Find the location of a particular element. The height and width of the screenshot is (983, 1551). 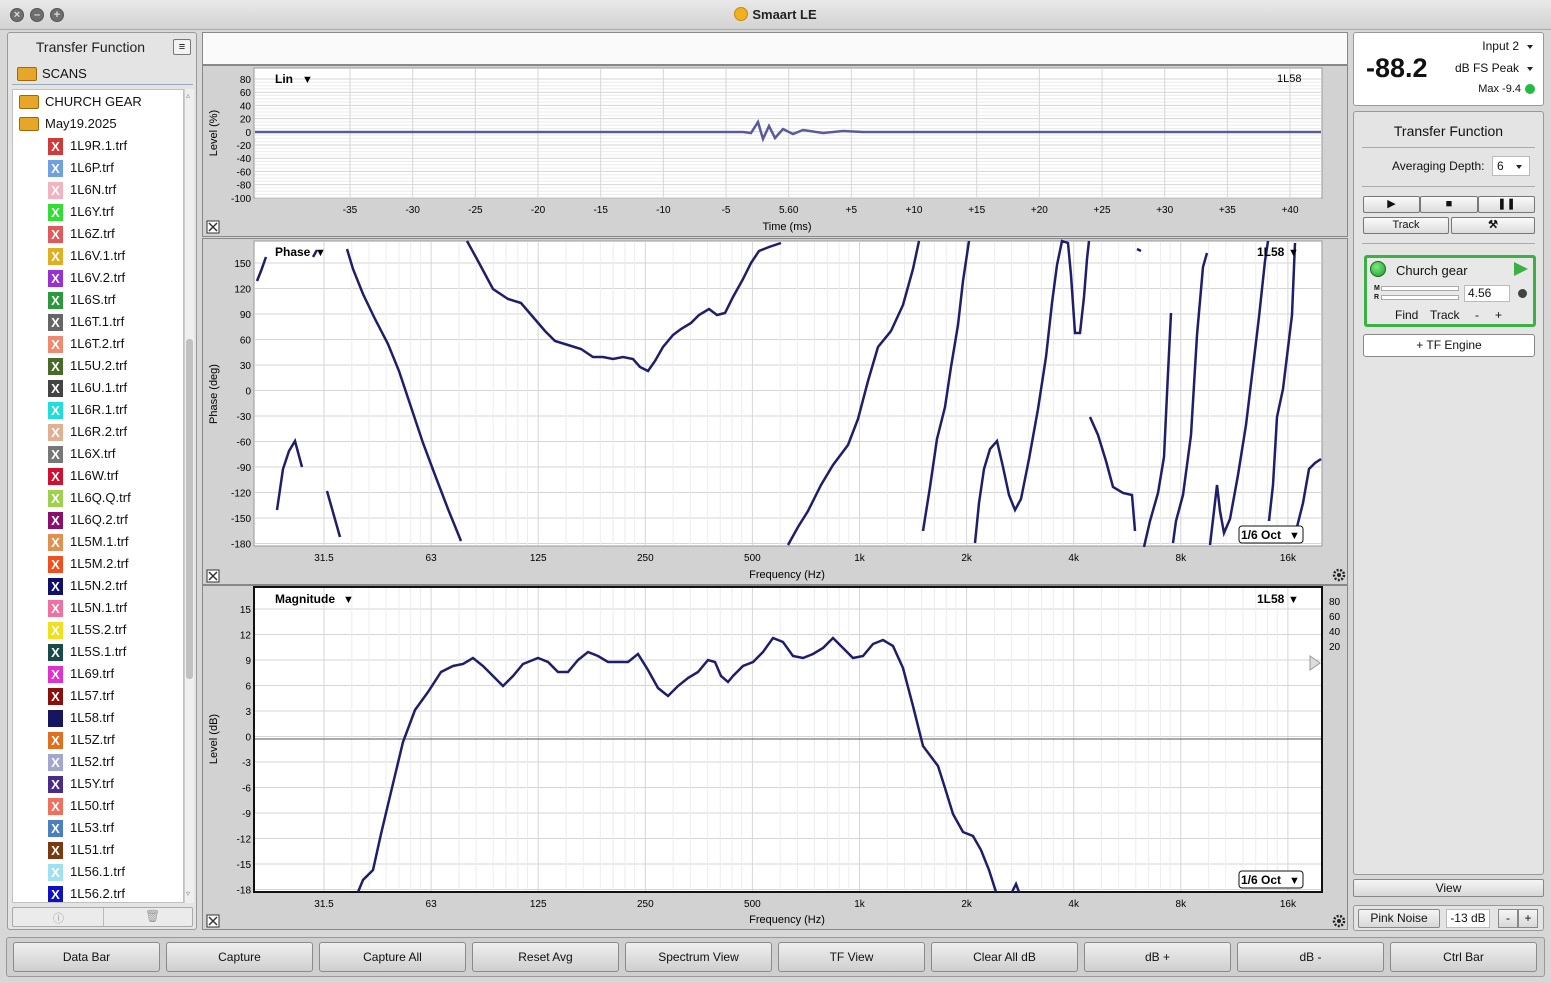

tf-engine-church-gear: Church gear M R 4.56 Find Track - + is located at coordinates (1450, 291).